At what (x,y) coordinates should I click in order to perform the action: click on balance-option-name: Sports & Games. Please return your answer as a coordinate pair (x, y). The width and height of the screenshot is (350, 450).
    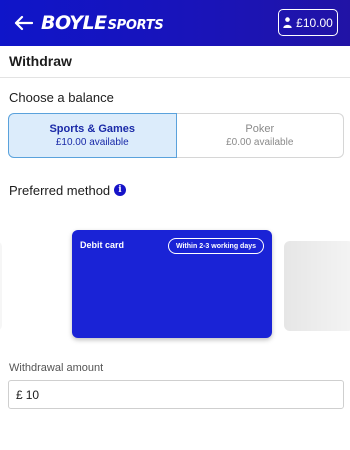
    Looking at the image, I should click on (92, 129).